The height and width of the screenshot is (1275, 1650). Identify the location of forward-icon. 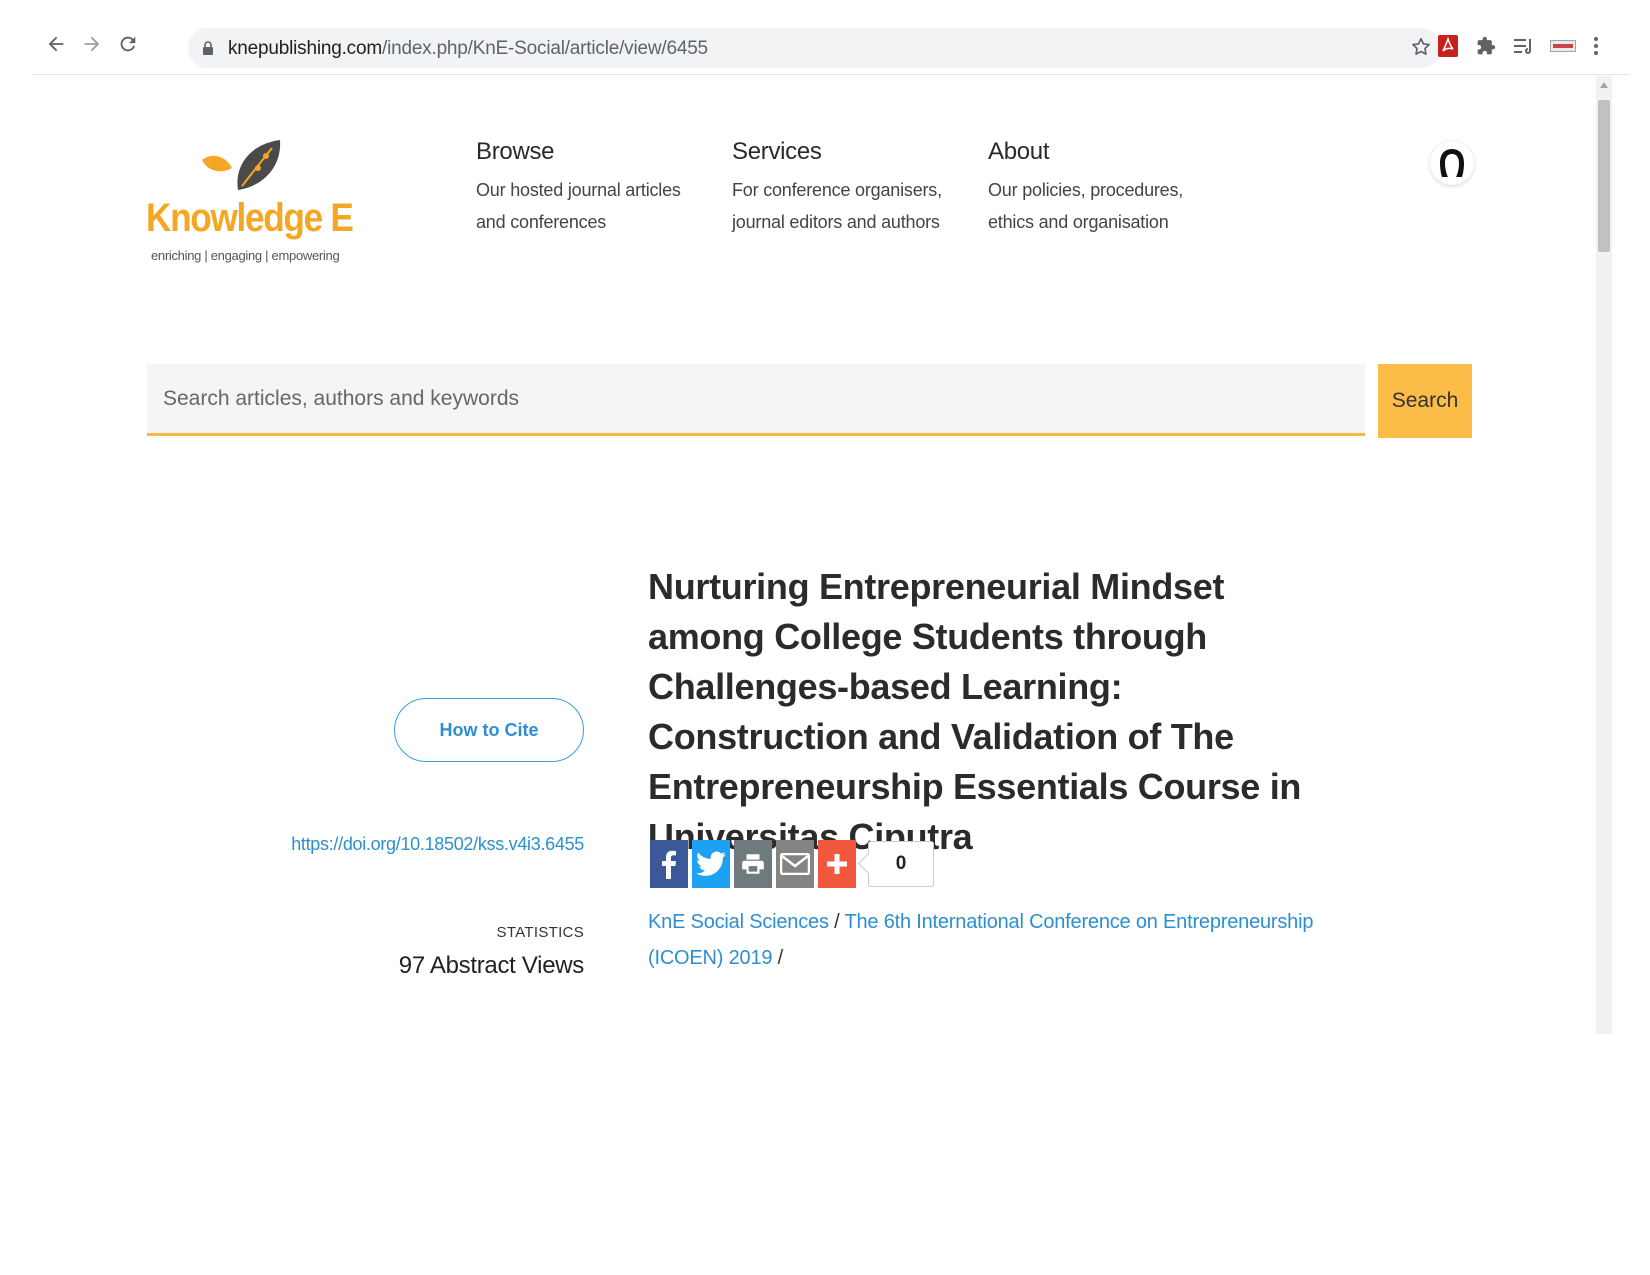
(92, 44).